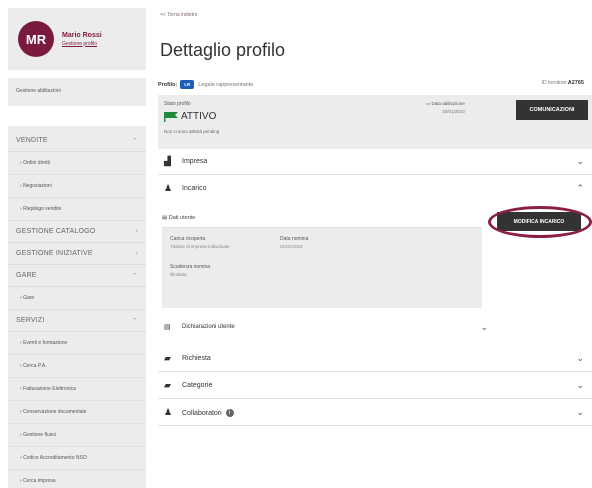  Describe the element at coordinates (77, 254) in the screenshot. I see `sidebar-section-gestione-iniziative: GESTIONE INIZIATIVE ›` at that location.